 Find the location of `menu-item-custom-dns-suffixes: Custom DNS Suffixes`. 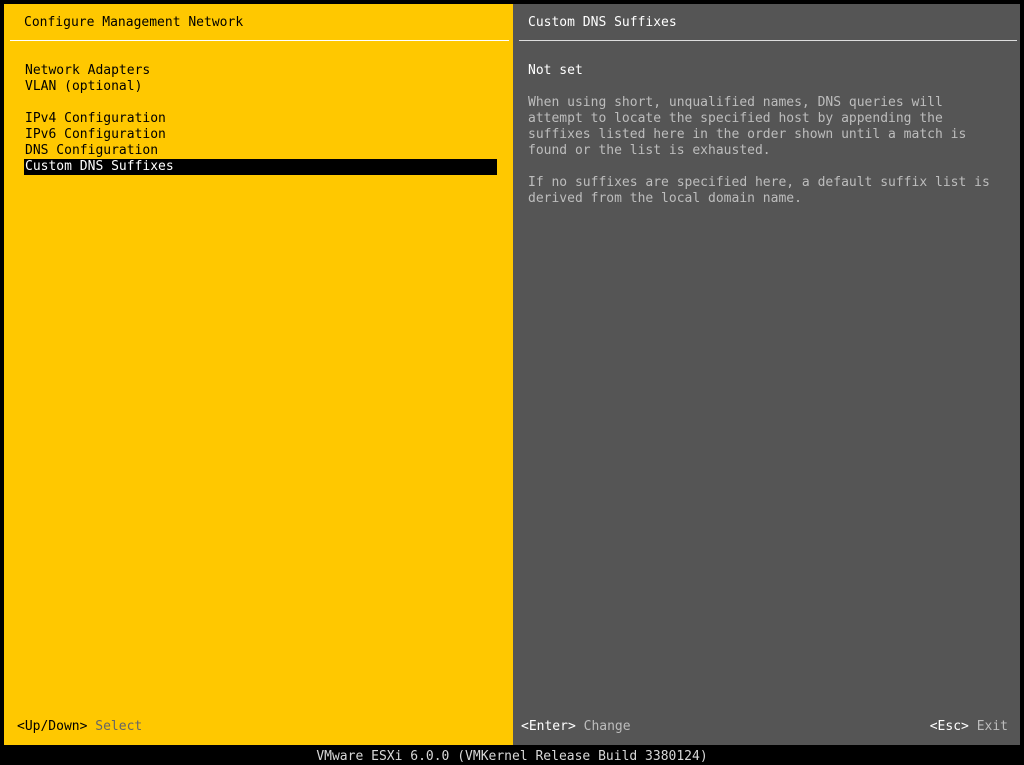

menu-item-custom-dns-suffixes: Custom DNS Suffixes is located at coordinates (260, 167).